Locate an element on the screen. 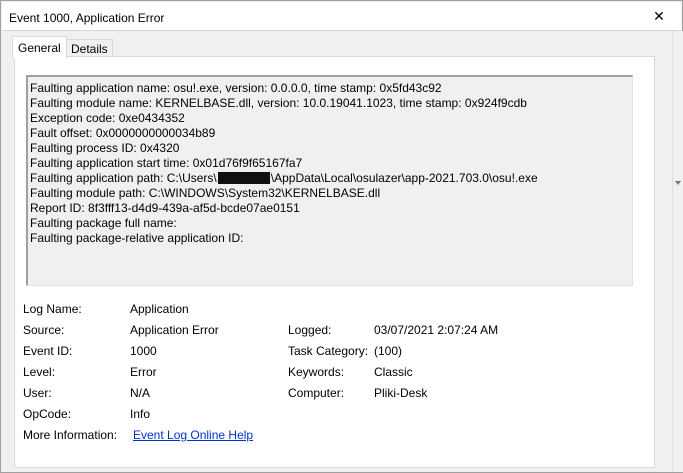 The image size is (683, 473). source-value: Application Error is located at coordinates (174, 330).